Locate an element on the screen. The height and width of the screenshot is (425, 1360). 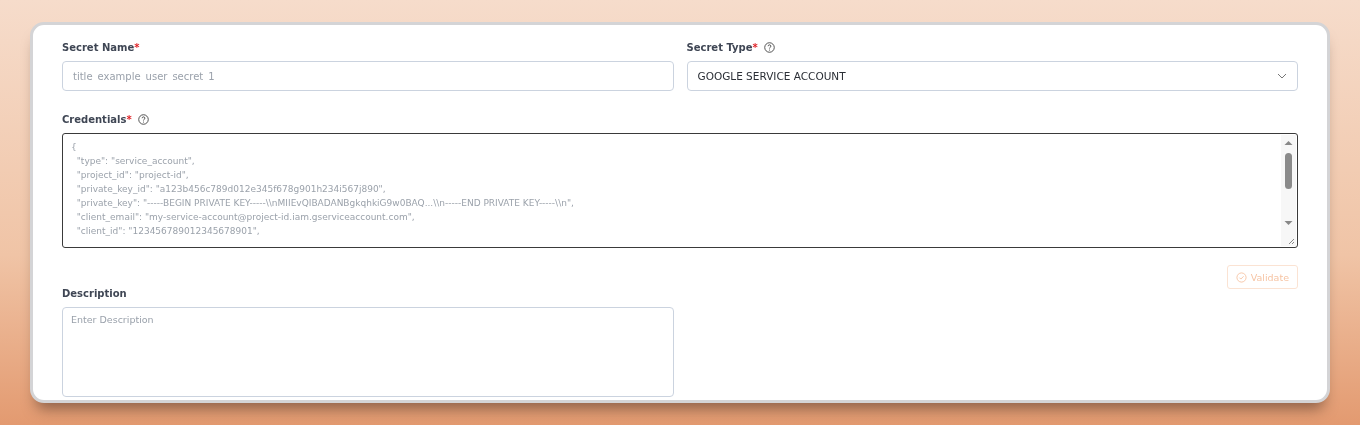
secret-name-field: title_example_user_secret_1 is located at coordinates (368, 76).